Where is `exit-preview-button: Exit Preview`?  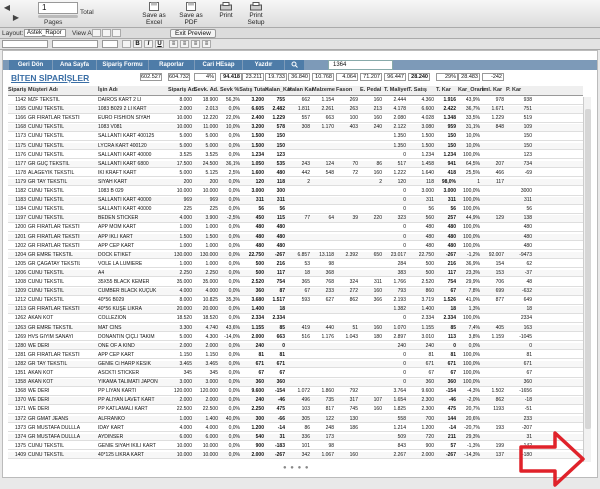
exit-preview-button: Exit Preview is located at coordinates (193, 33).